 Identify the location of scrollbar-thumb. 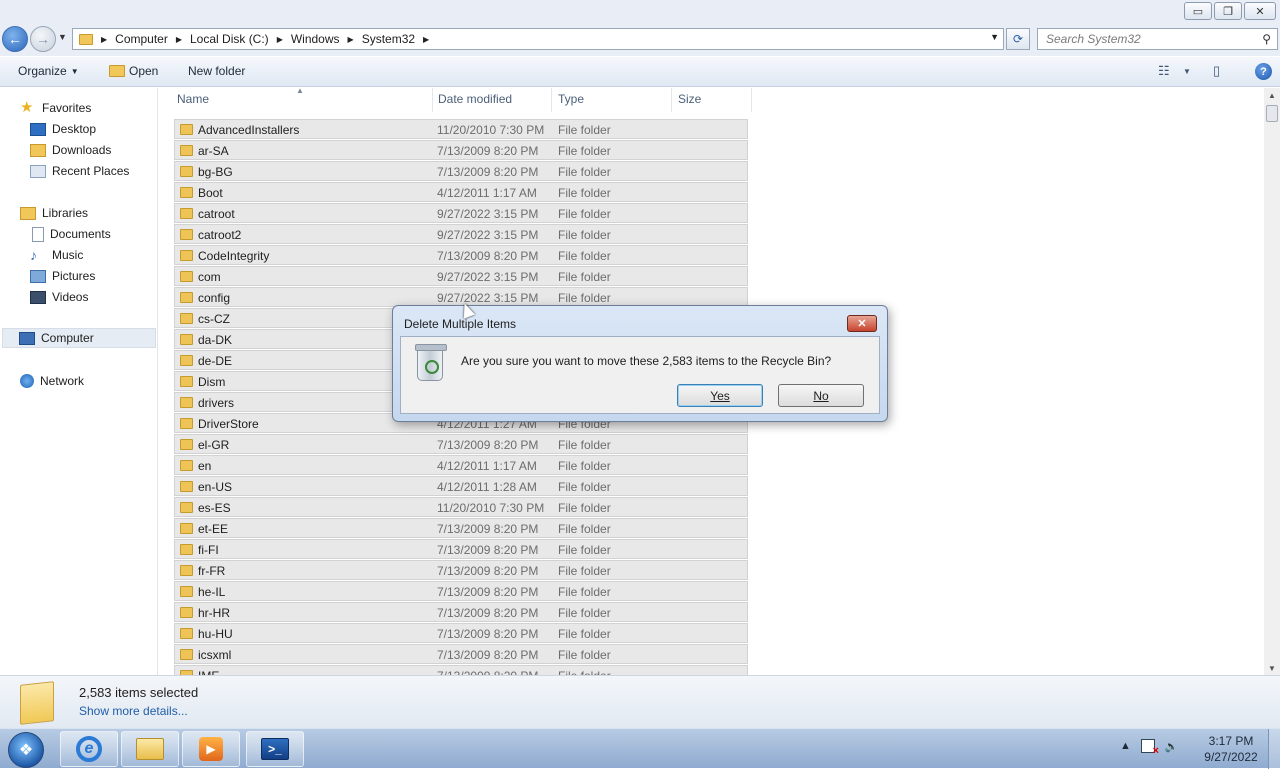
(1272, 113).